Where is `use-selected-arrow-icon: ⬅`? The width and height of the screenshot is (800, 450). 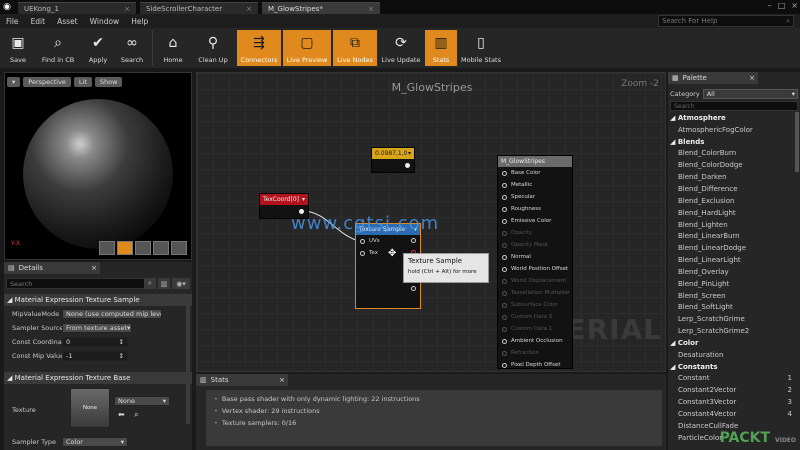 use-selected-arrow-icon: ⬅ is located at coordinates (121, 414).